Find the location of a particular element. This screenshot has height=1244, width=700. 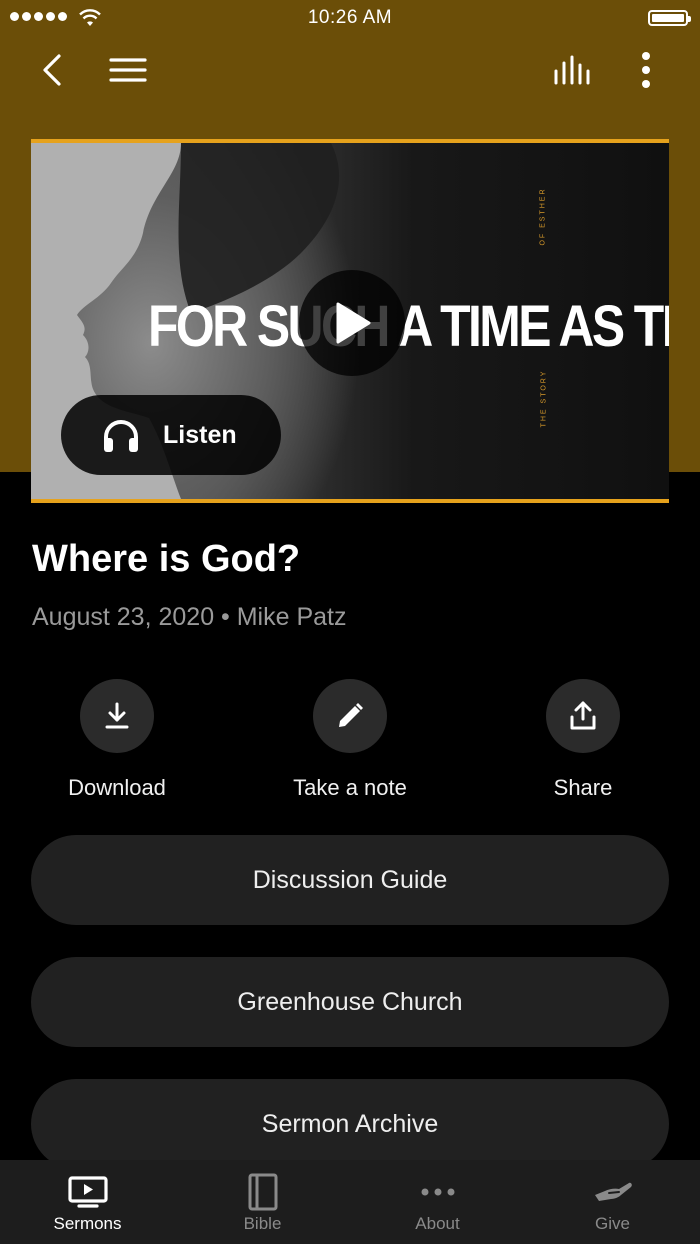

greenhouse-church-button: Greenhouse Church is located at coordinates (350, 1002).